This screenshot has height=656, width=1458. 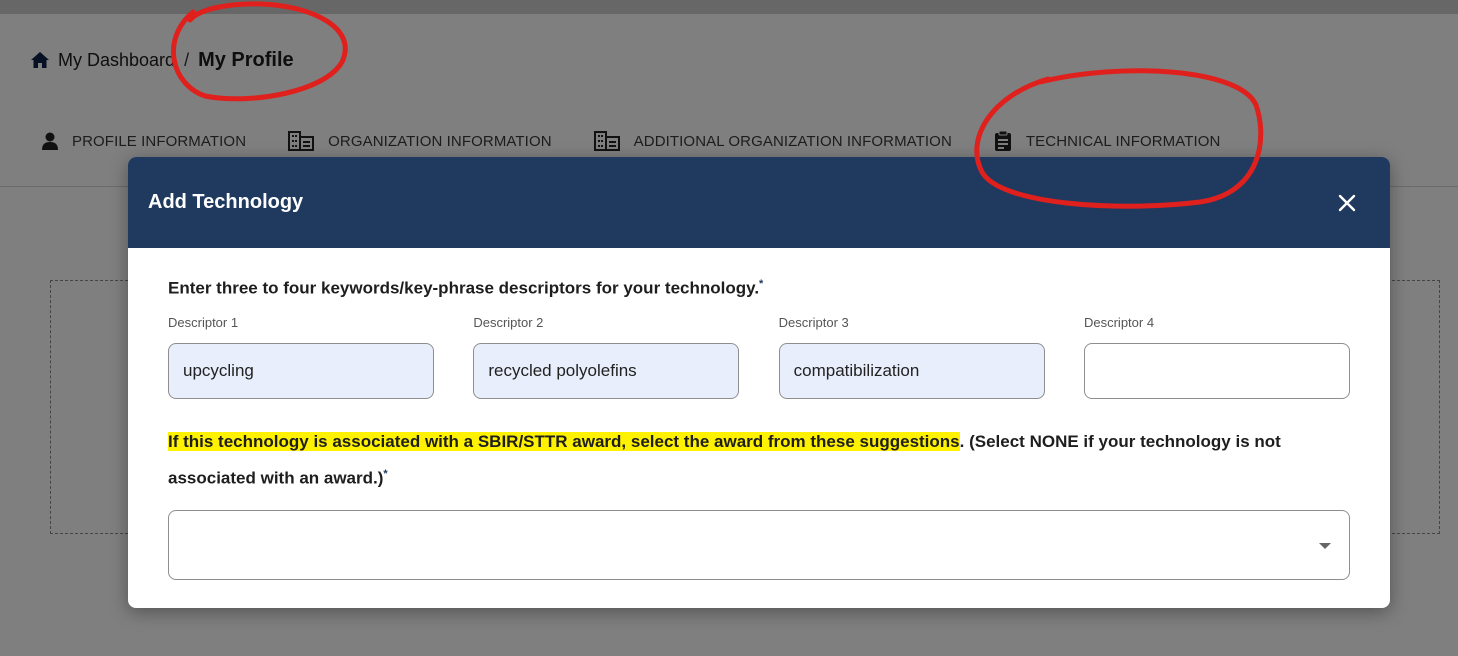 I want to click on chevron-down-icon, so click(x=1325, y=546).